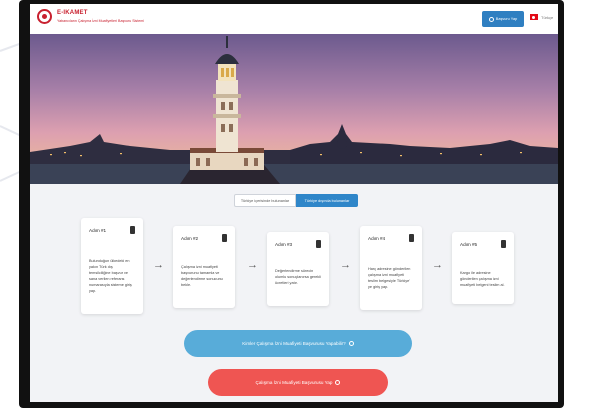 The image size is (590, 412). Describe the element at coordinates (534, 17) in the screenshot. I see `turkish-flag-icon` at that location.